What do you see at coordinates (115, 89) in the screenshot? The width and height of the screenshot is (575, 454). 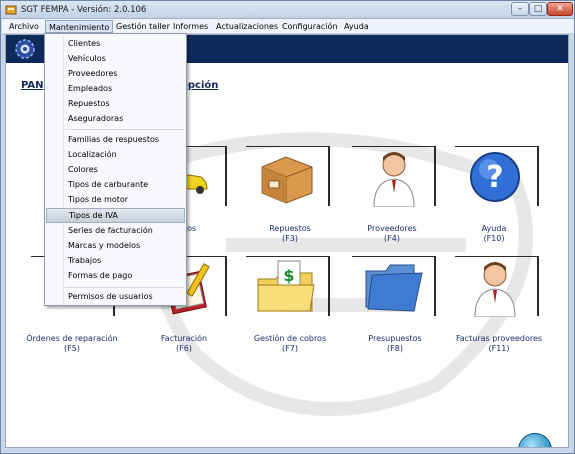 I see `menu-item-empleados: Empleados` at bounding box center [115, 89].